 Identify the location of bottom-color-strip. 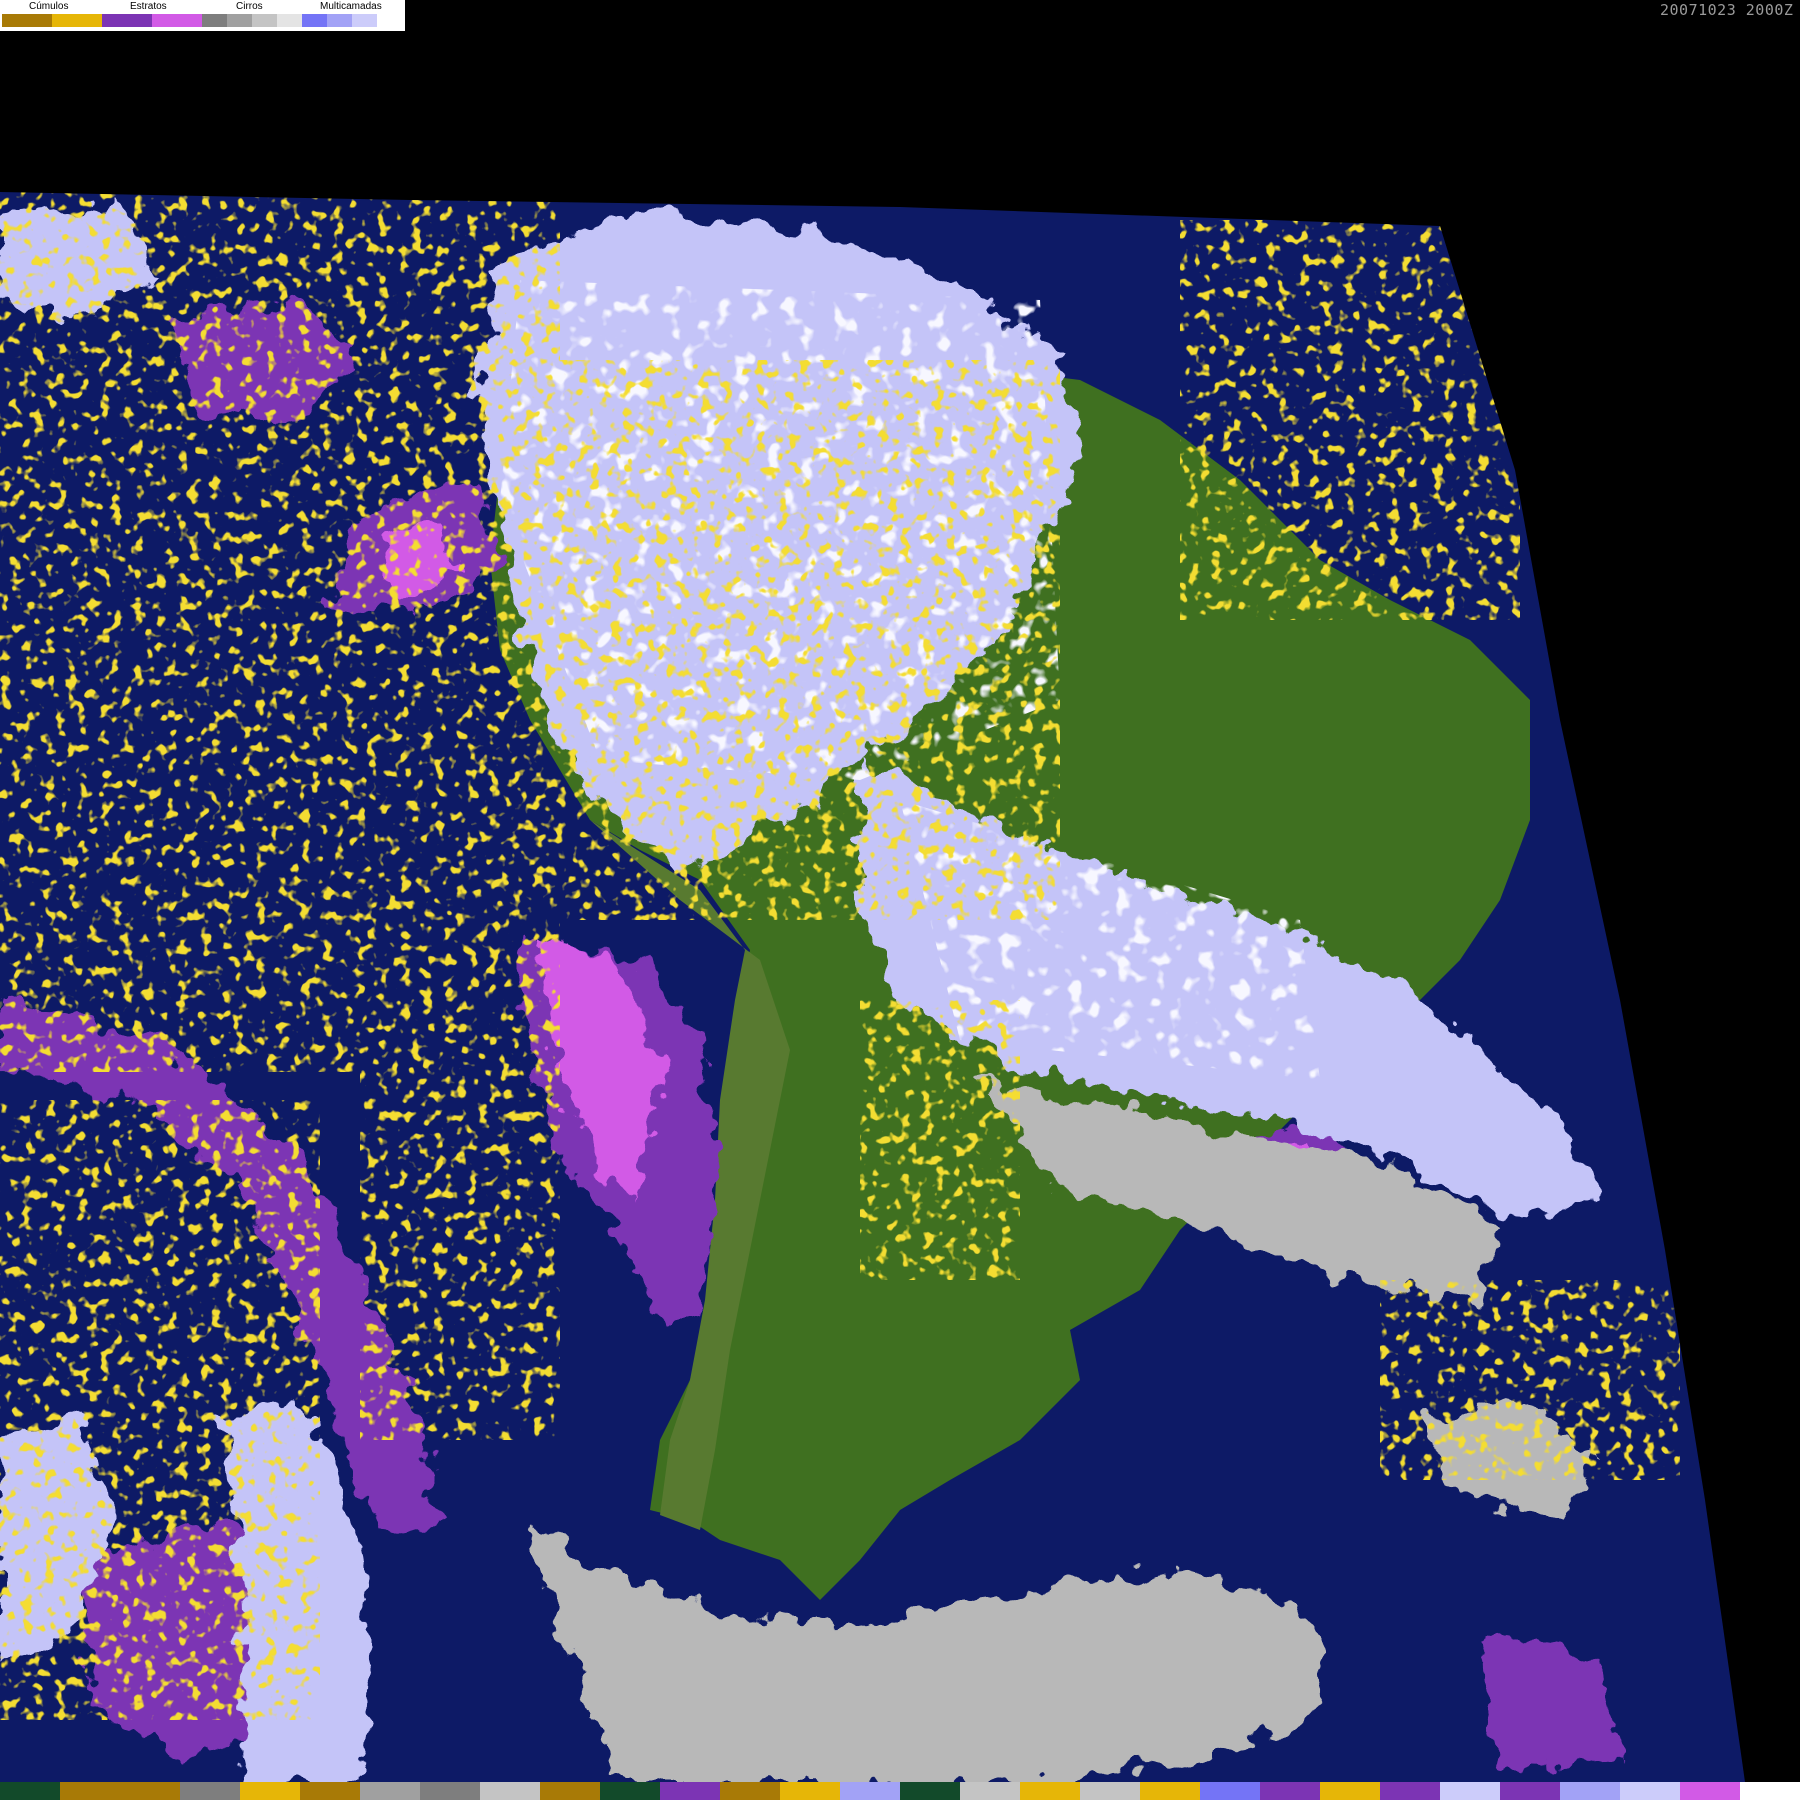
(900, 1791).